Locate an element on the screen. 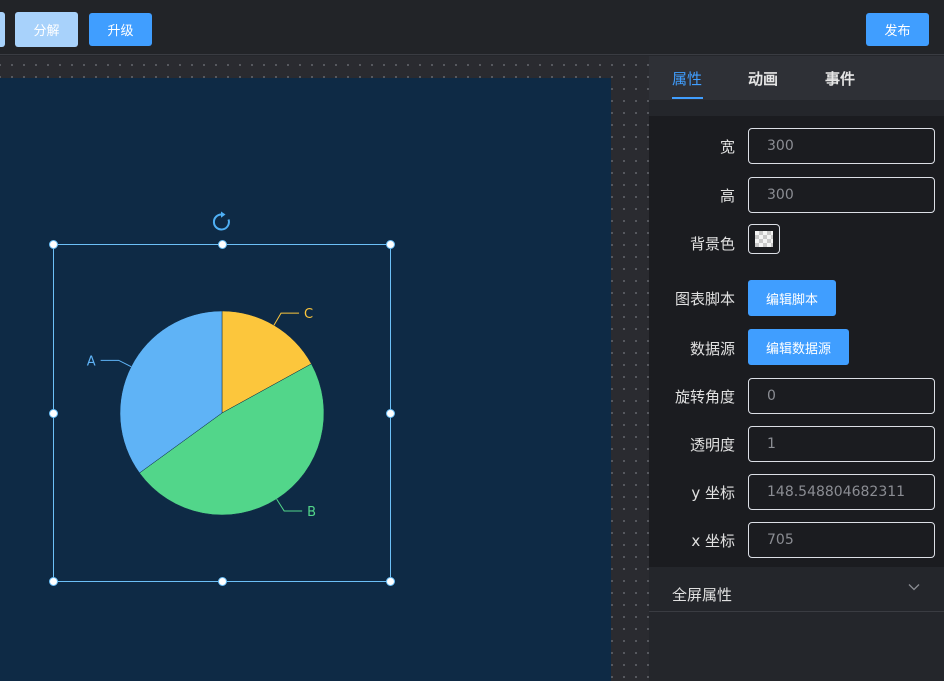  rotate-icon is located at coordinates (222, 222).